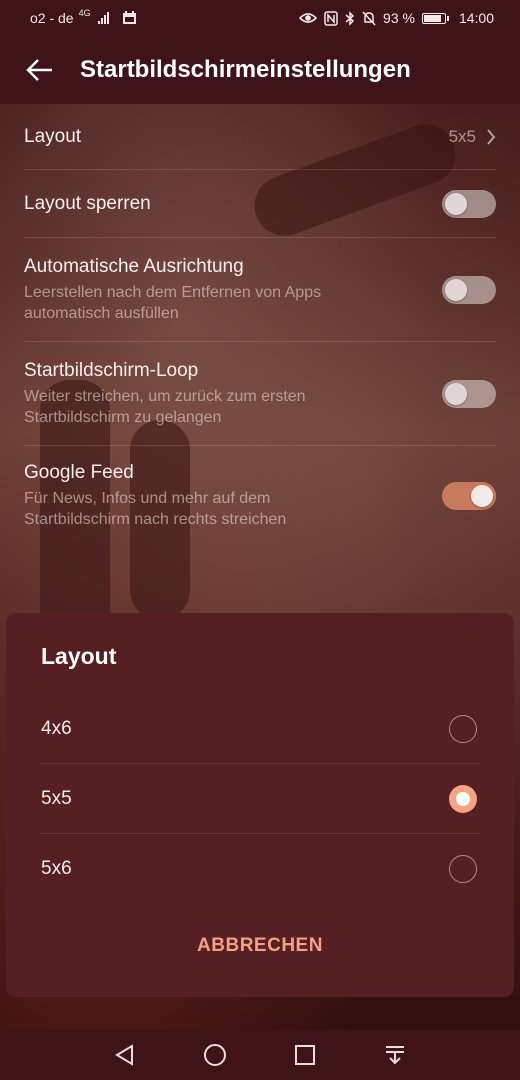 The image size is (520, 1080). I want to click on battery-percent: 93 %, so click(399, 18).